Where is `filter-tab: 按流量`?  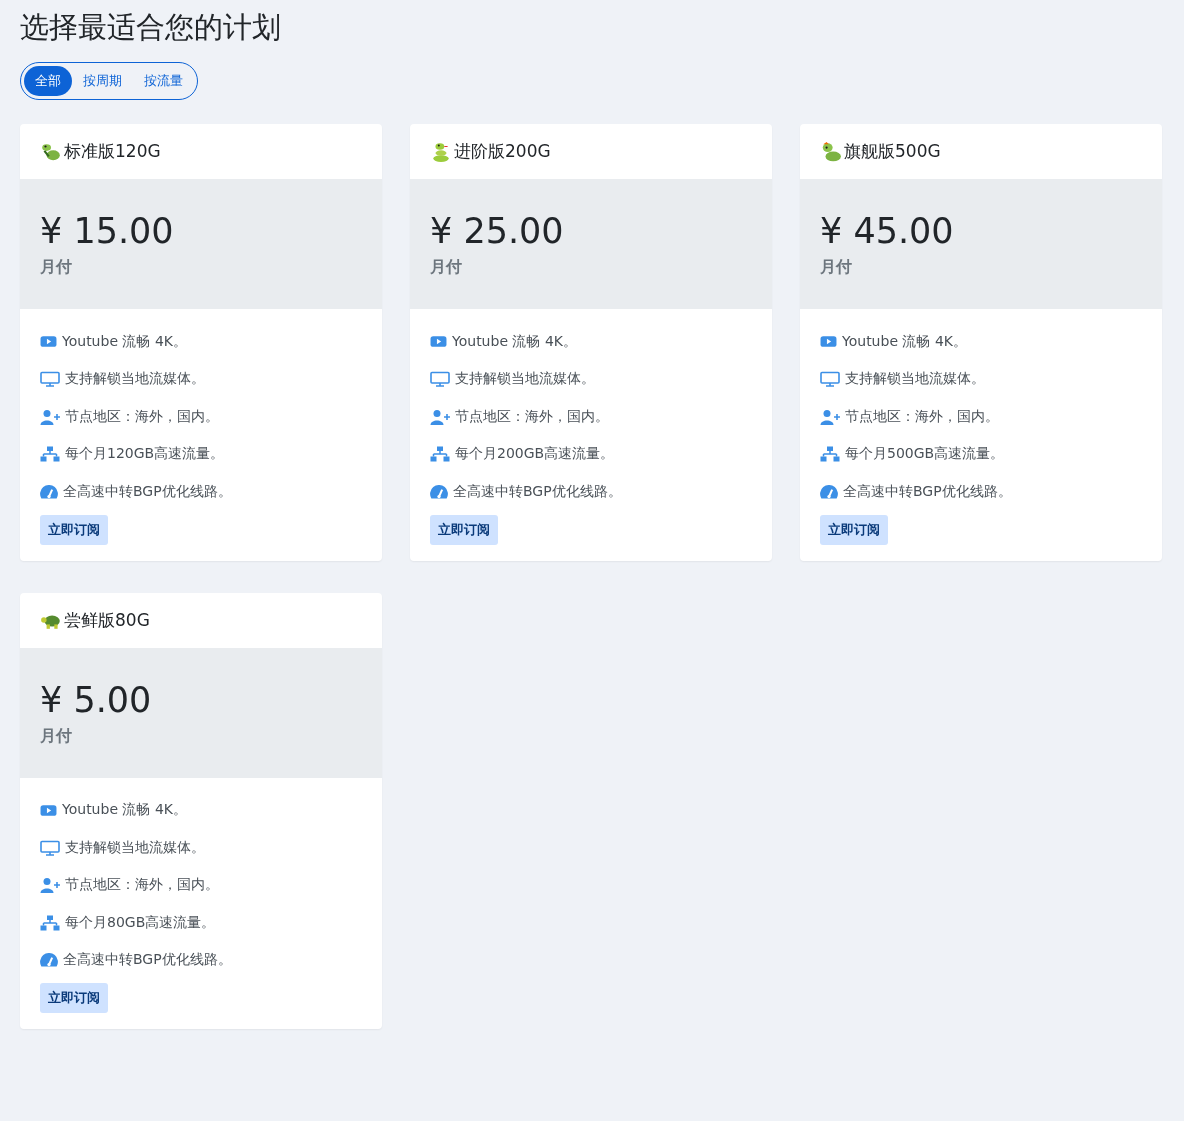 filter-tab: 按流量 is located at coordinates (163, 81).